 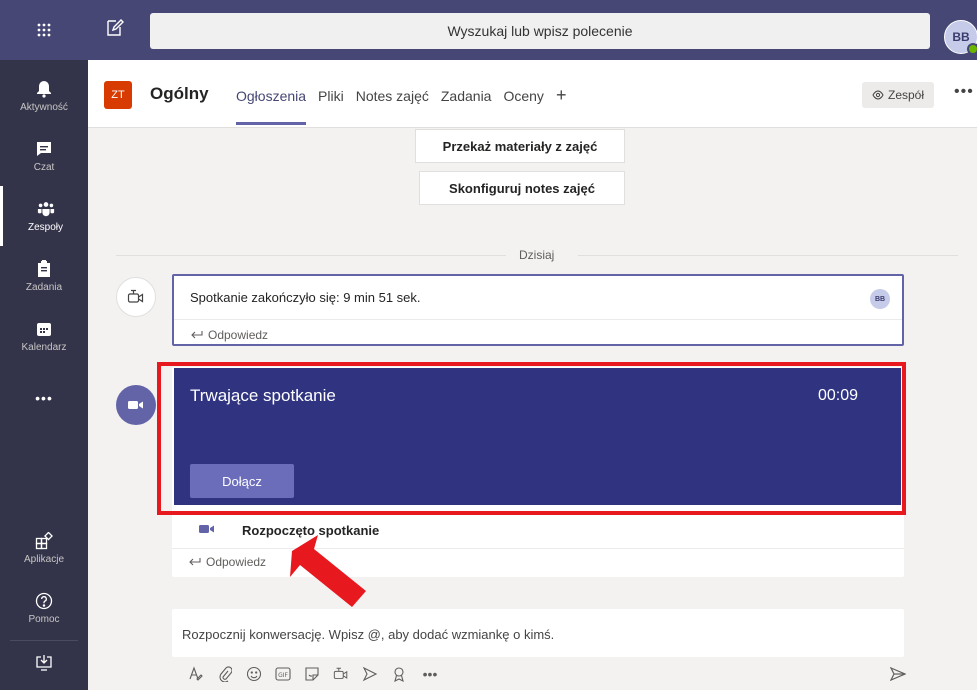 What do you see at coordinates (328, 571) in the screenshot?
I see `annotation-arrow` at bounding box center [328, 571].